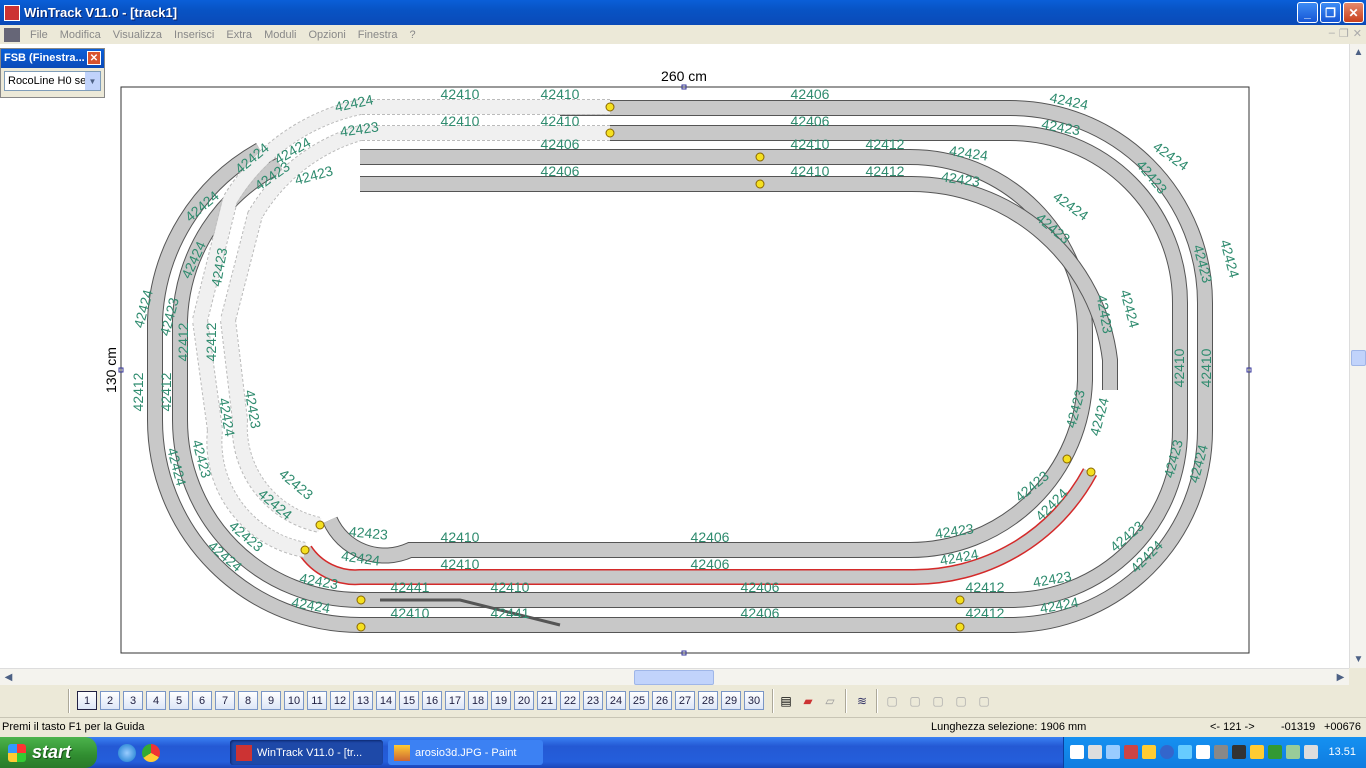 The height and width of the screenshot is (768, 1366). Describe the element at coordinates (465, 752) in the screenshot. I see `task-paint: arosio3d.JPG - Paint` at that location.